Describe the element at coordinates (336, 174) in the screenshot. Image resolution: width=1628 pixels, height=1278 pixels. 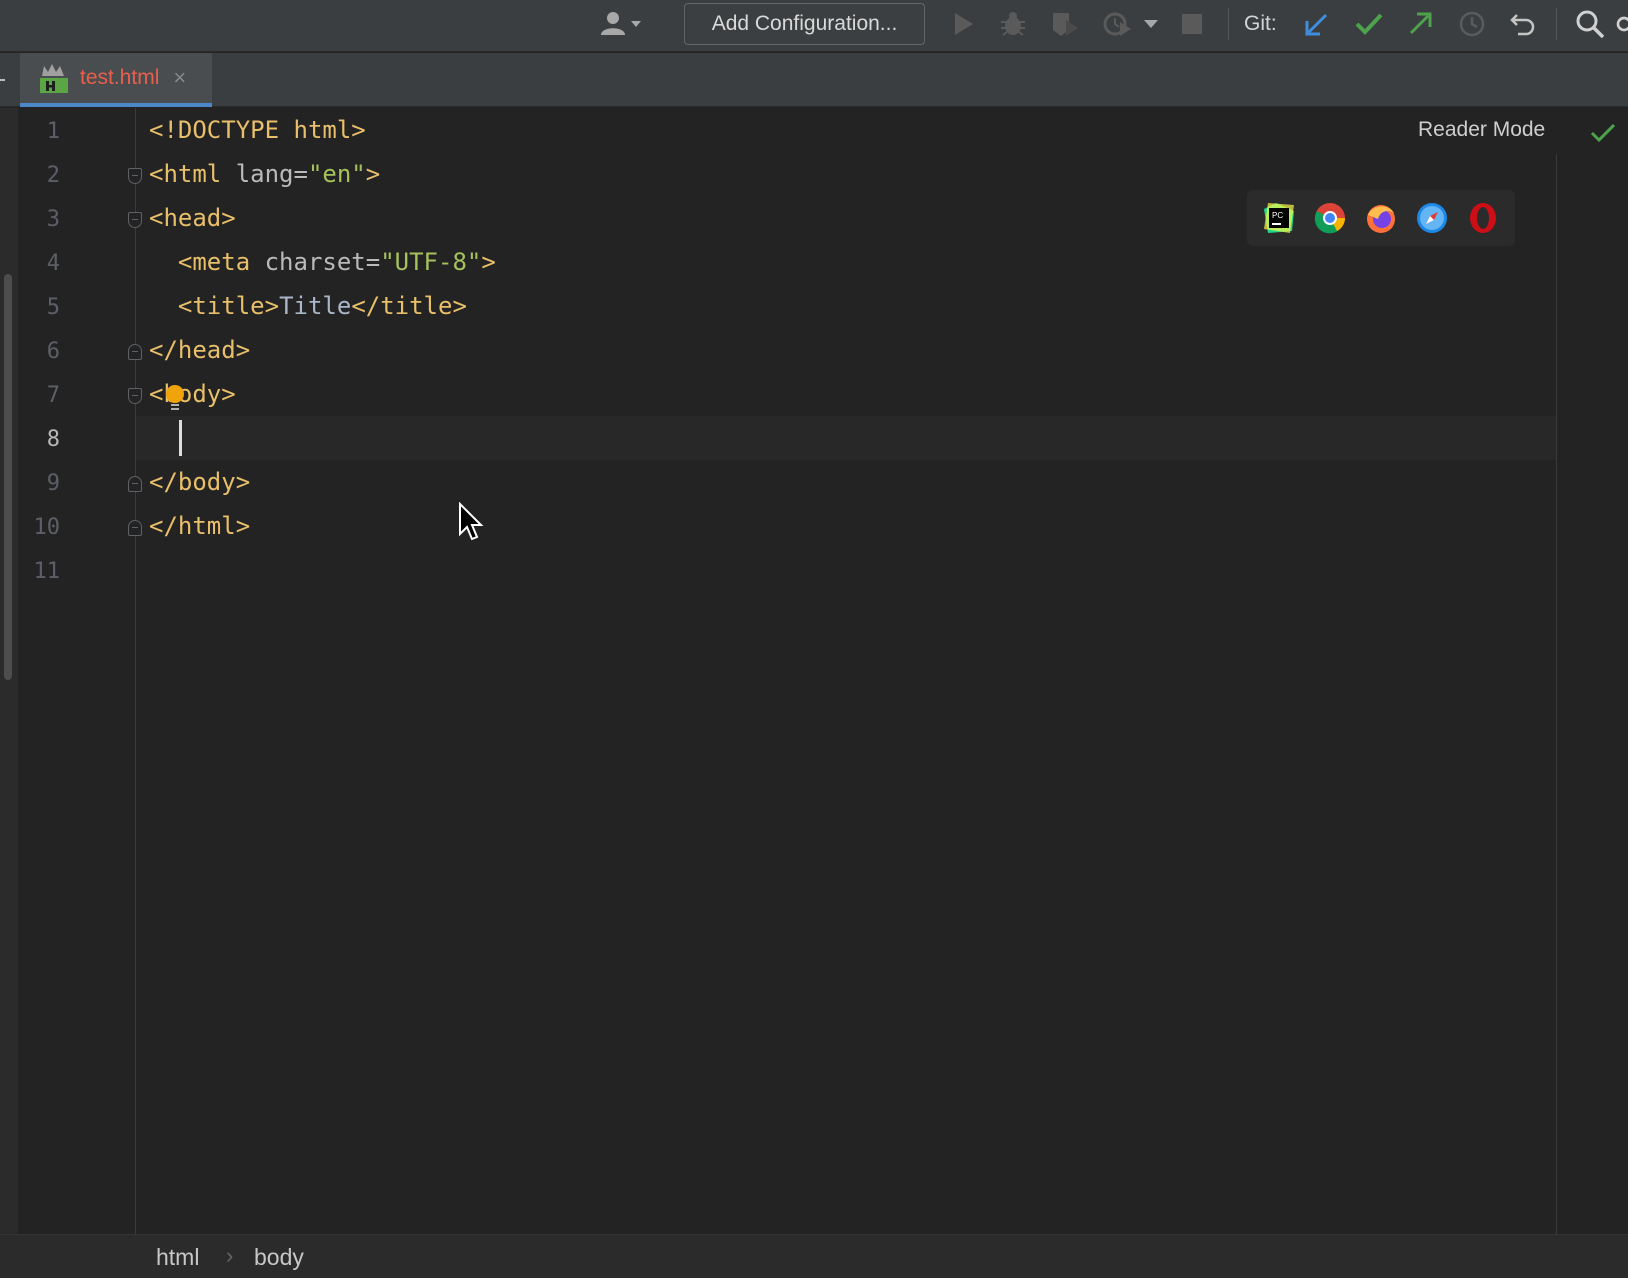
I see `code-value: "en"` at that location.